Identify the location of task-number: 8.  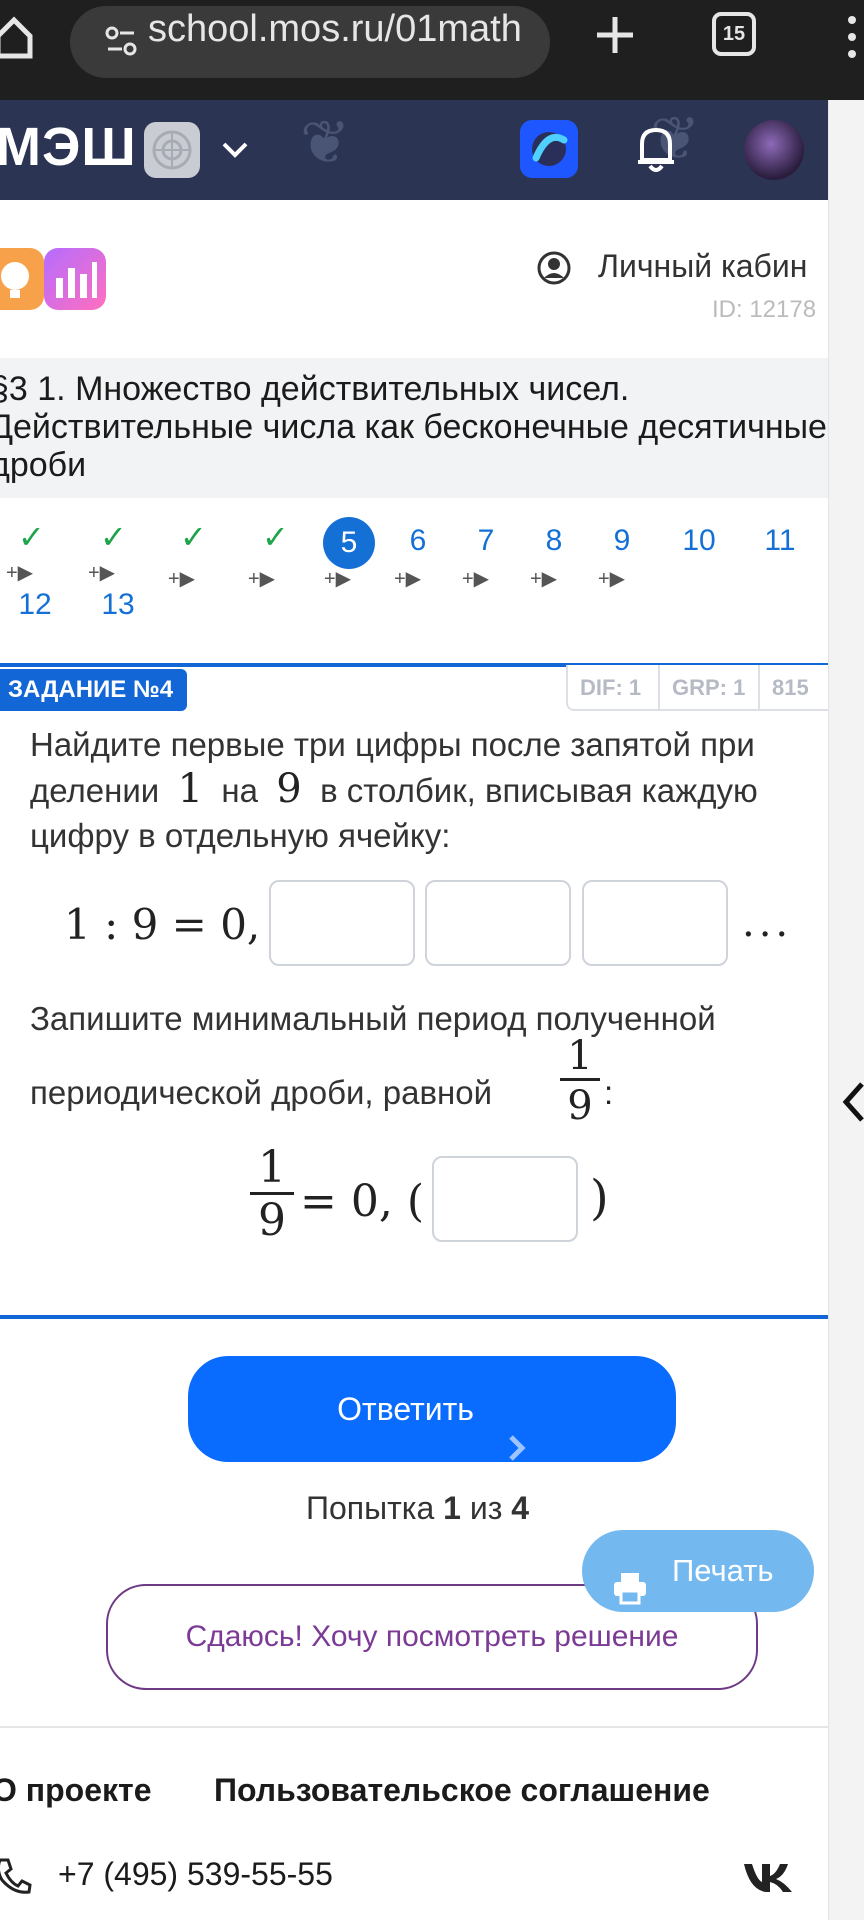
(554, 541).